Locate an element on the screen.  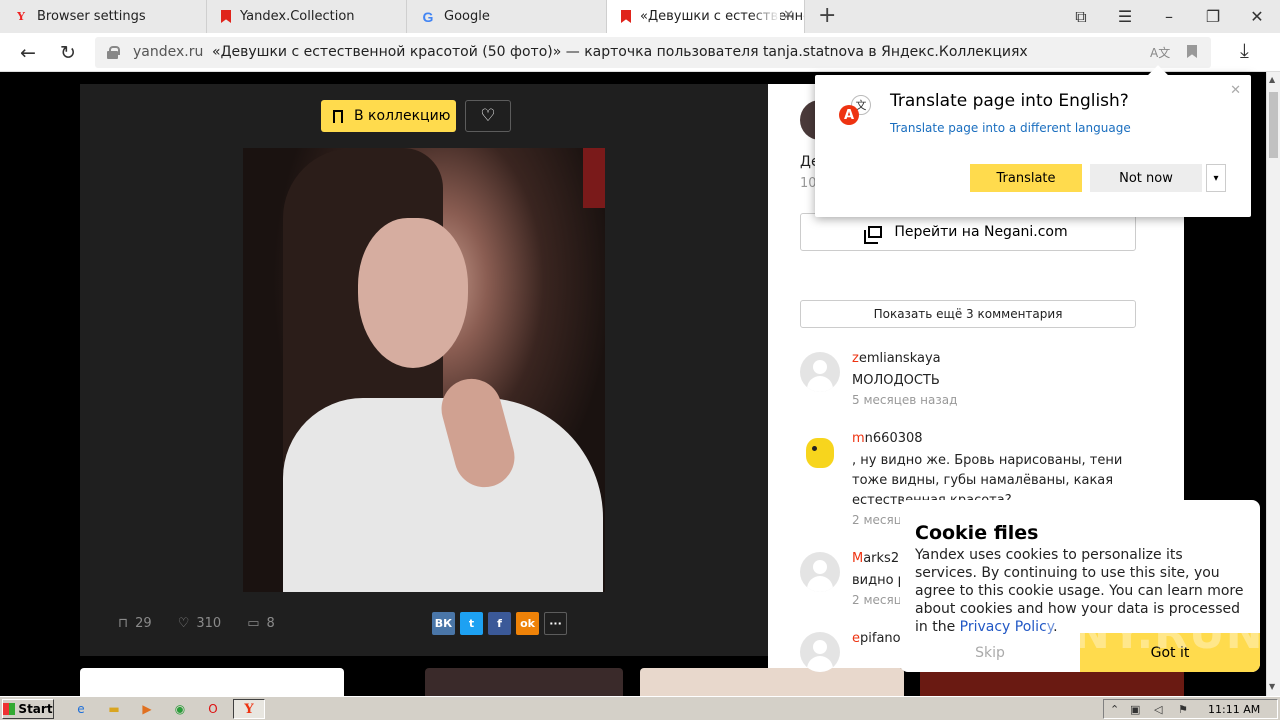
scroll-thumb is located at coordinates (1273, 125).